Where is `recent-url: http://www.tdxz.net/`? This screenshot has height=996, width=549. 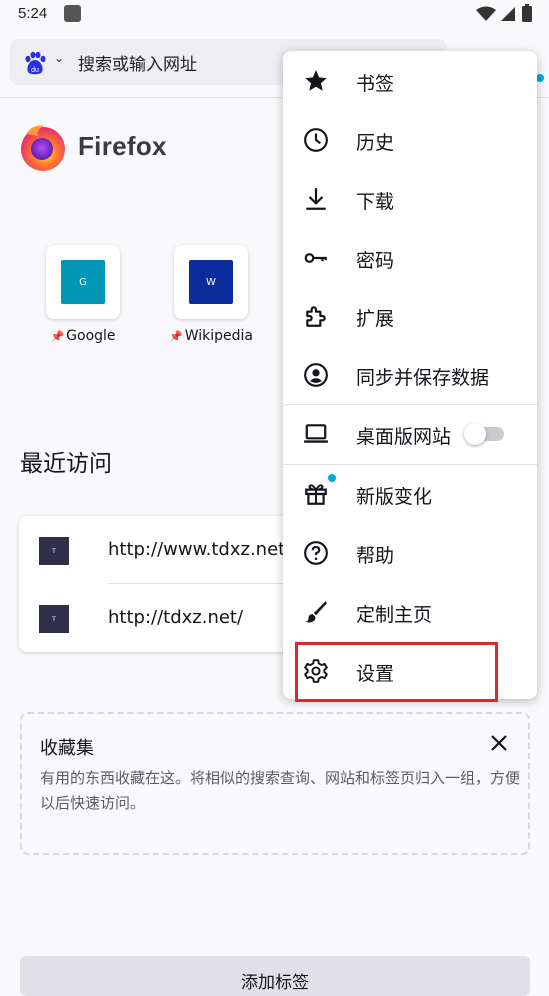 recent-url: http://www.tdxz.net/ is located at coordinates (199, 549).